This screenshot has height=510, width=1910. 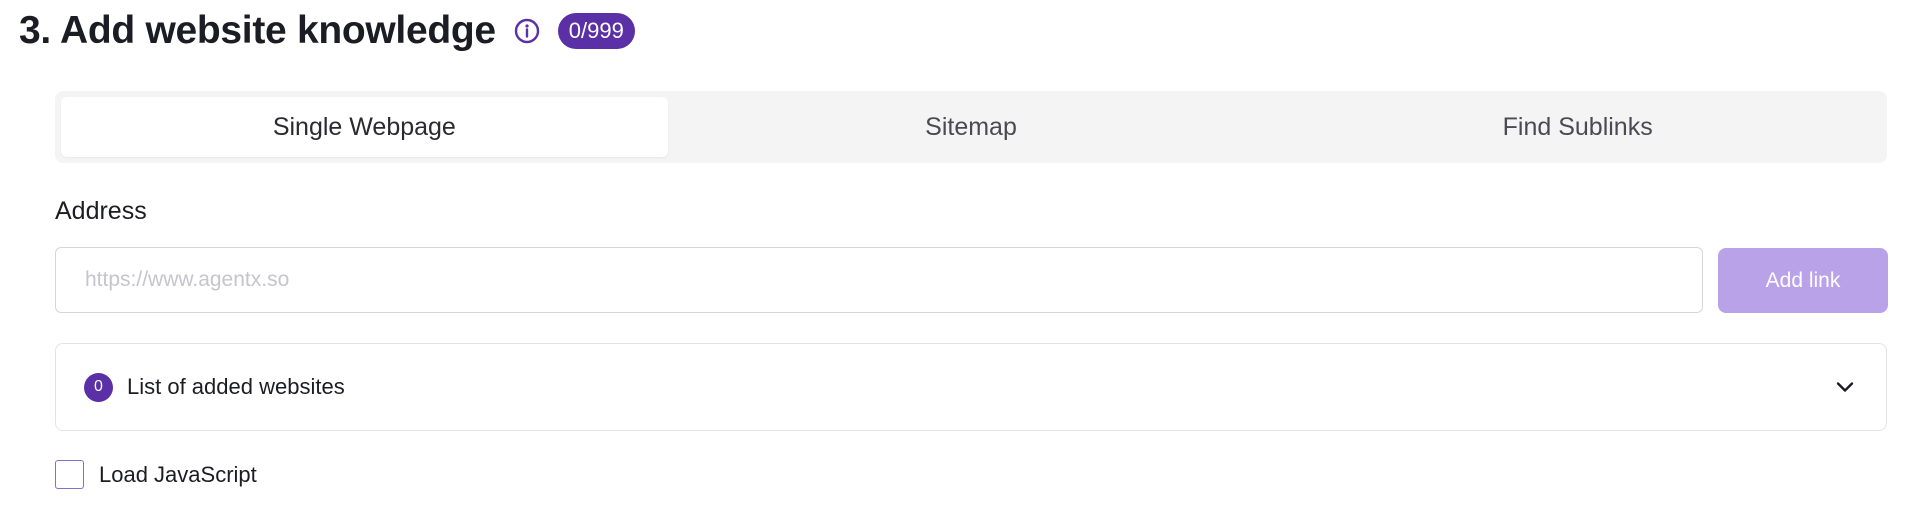 I want to click on info-icon, so click(x=527, y=31).